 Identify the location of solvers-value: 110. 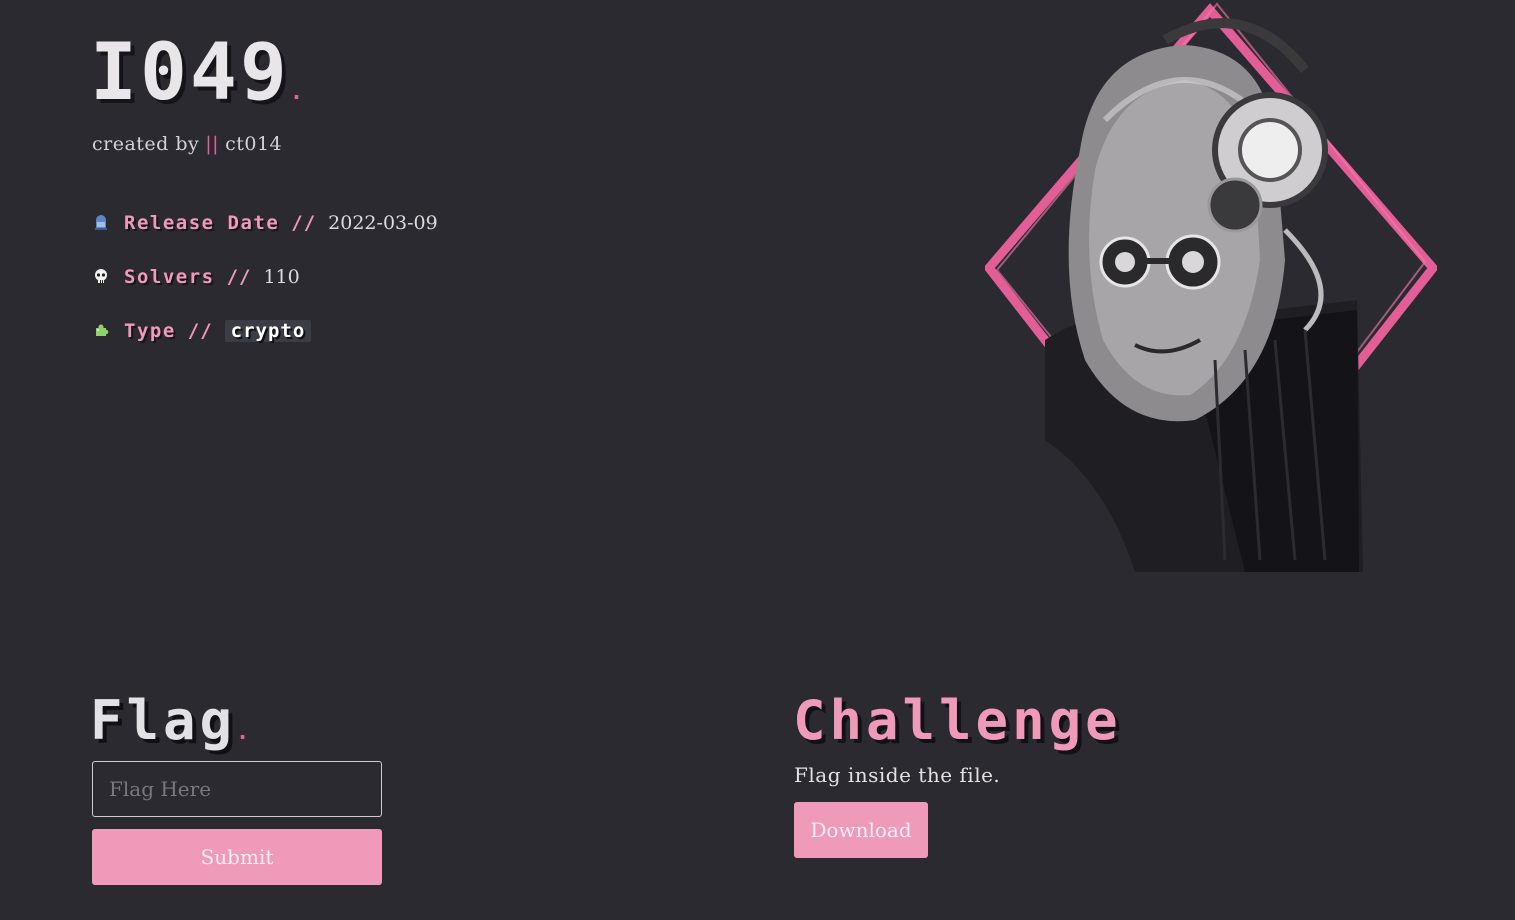
(281, 277).